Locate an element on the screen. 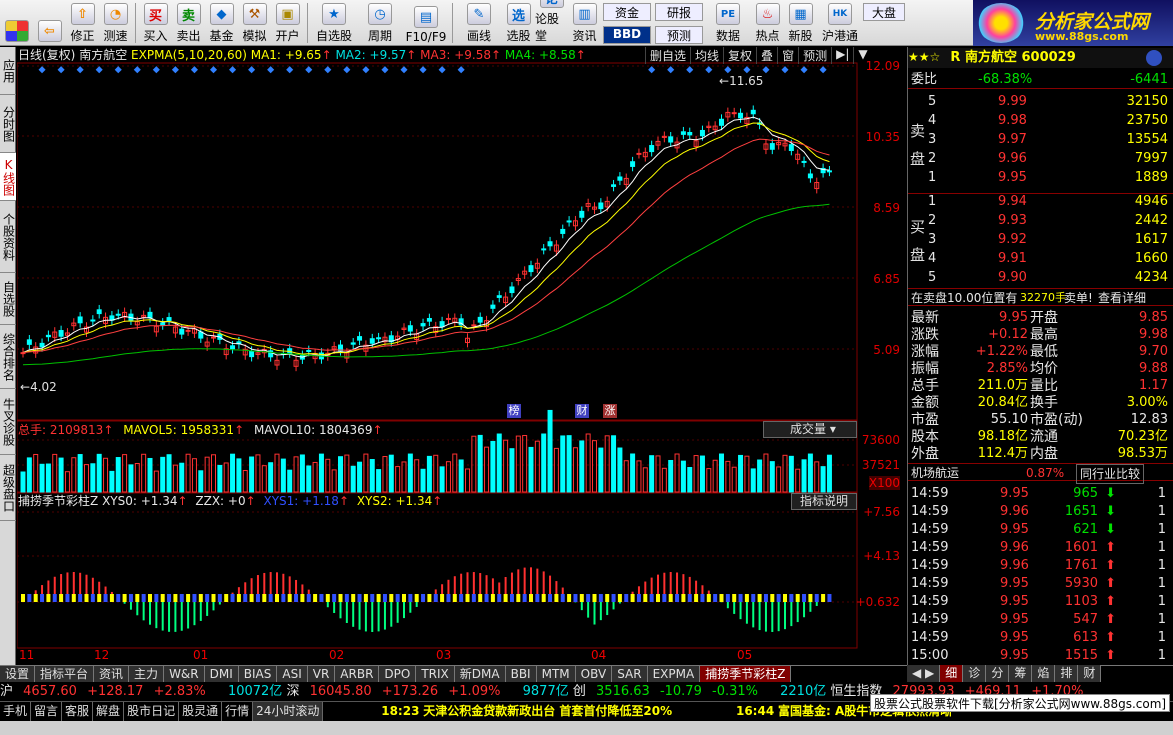  quote-tab: 分 is located at coordinates (998, 673).